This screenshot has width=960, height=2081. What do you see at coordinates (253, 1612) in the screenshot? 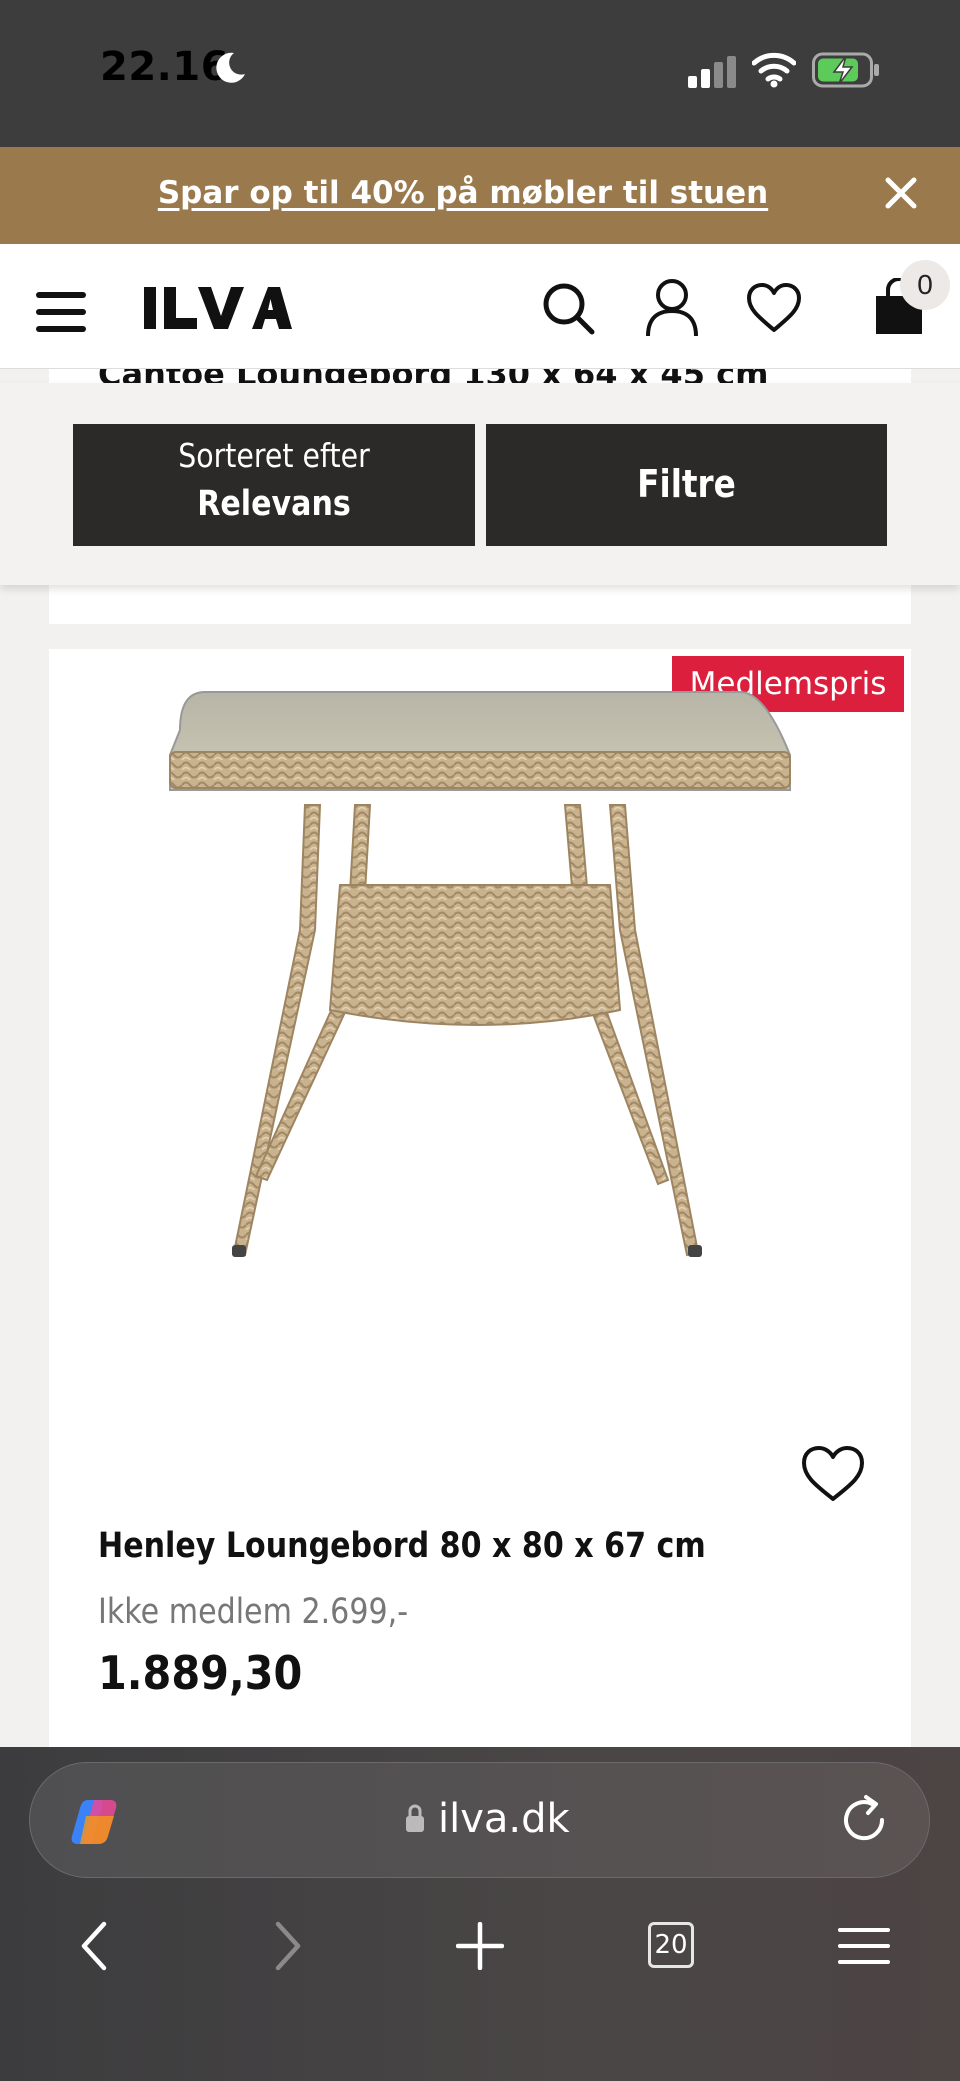
I see `non-member-price: Ikke medlem 2.699,-` at bounding box center [253, 1612].